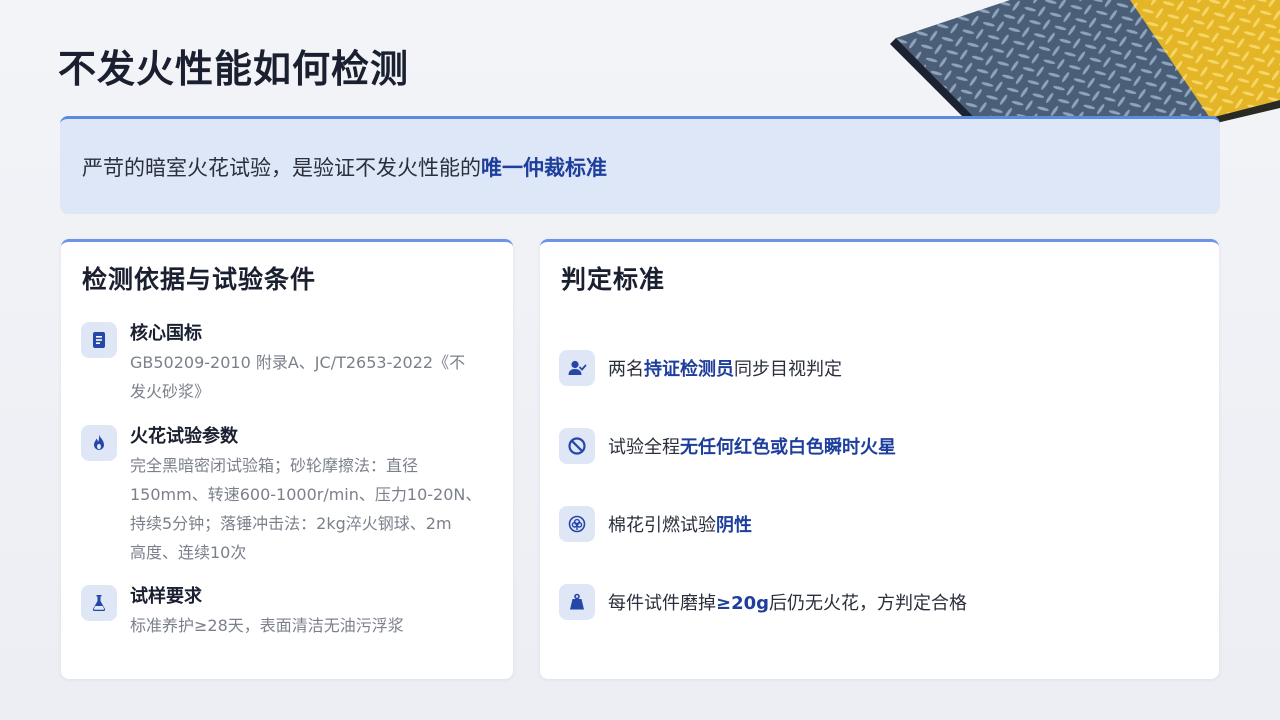 The image size is (1280, 720). I want to click on criterion-item: 两名持证检测员同步目视判定, so click(700, 368).